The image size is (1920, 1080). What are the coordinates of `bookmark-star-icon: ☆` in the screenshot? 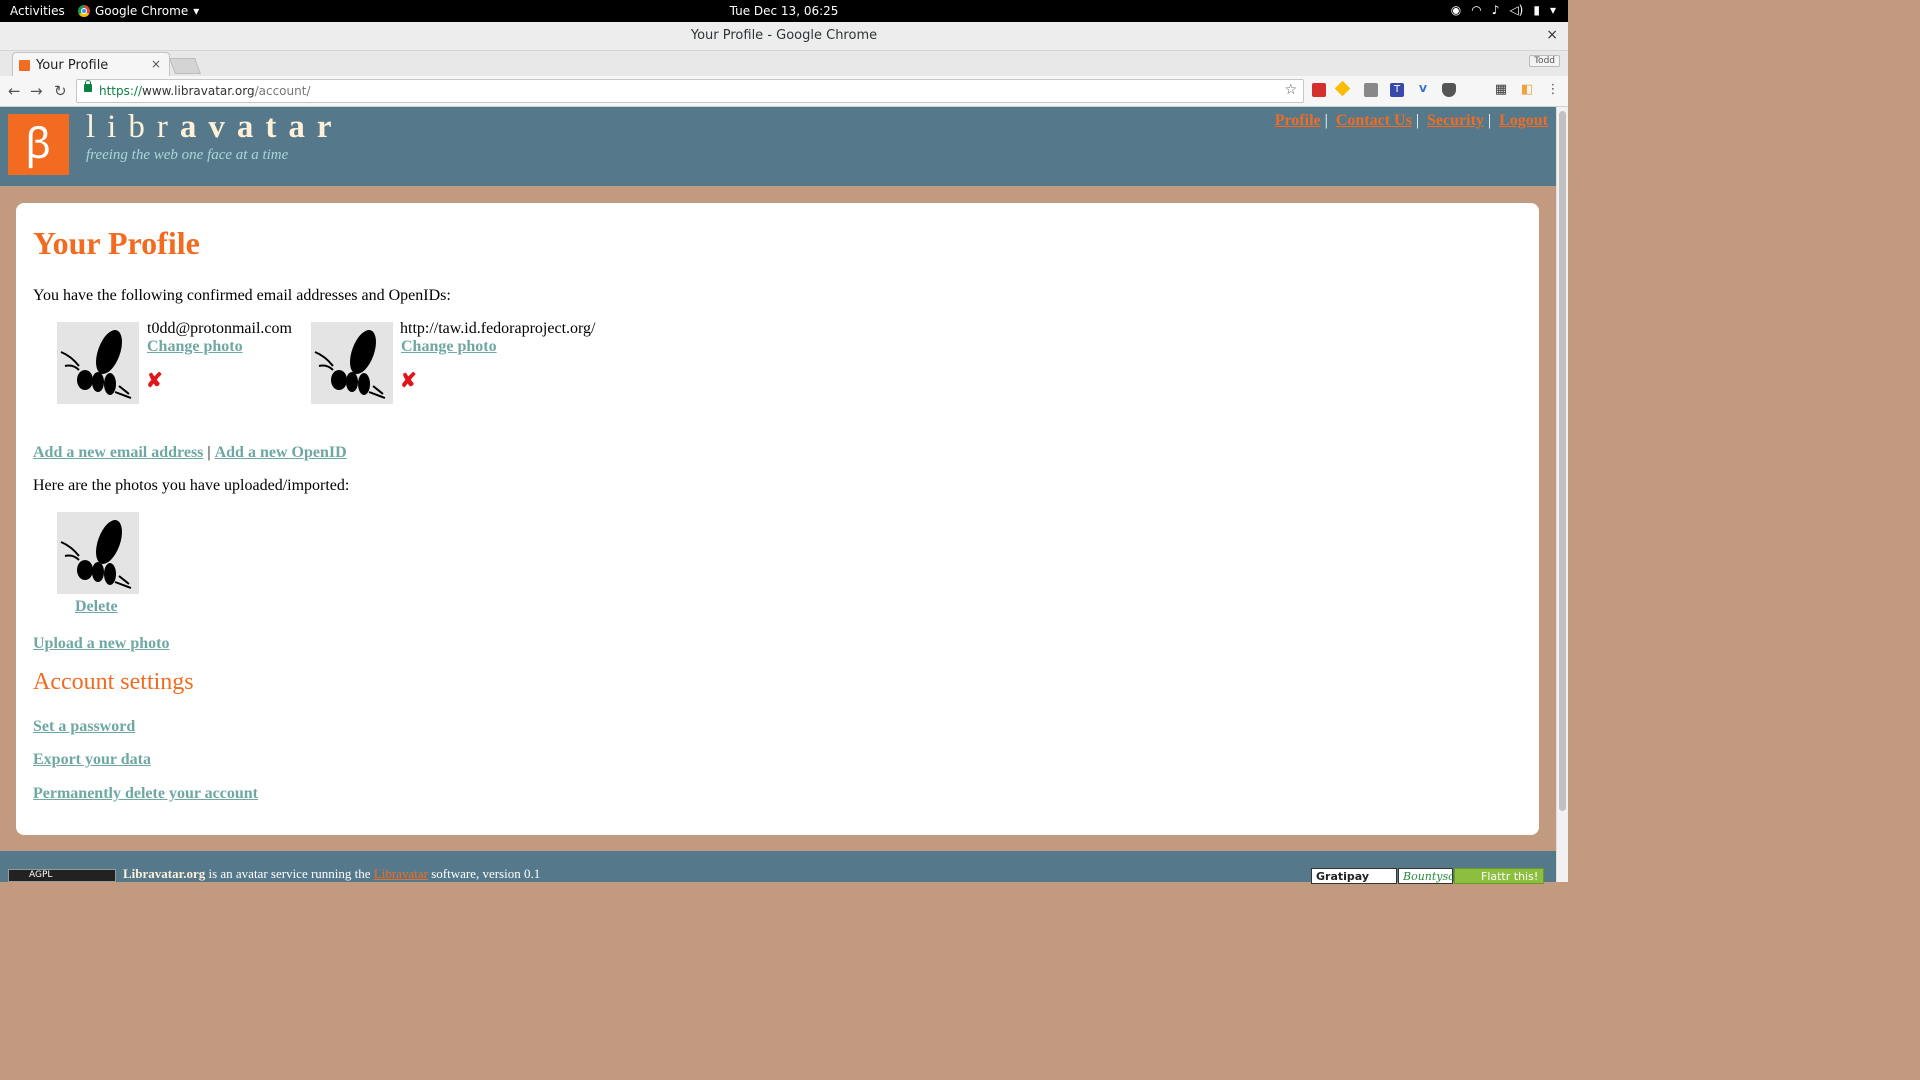 It's located at (1290, 90).